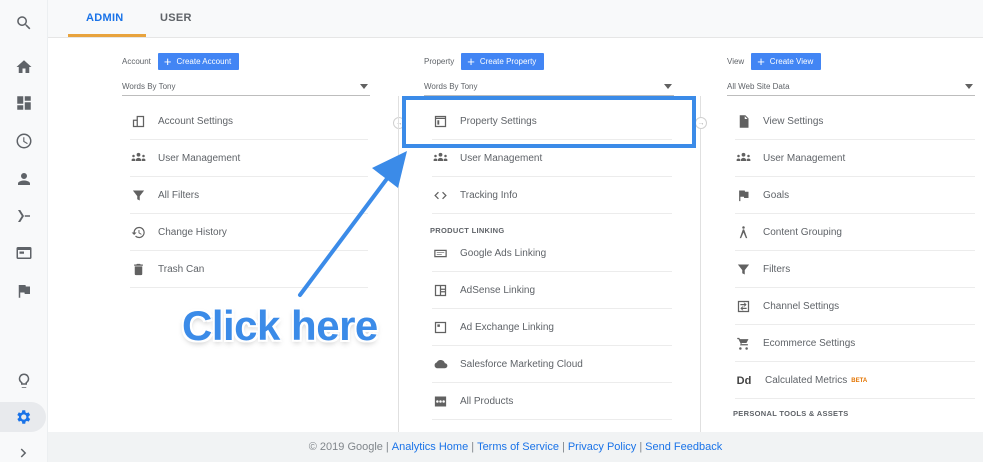 Image resolution: width=983 pixels, height=462 pixels. I want to click on tab-admin: ADMIN, so click(105, 18).